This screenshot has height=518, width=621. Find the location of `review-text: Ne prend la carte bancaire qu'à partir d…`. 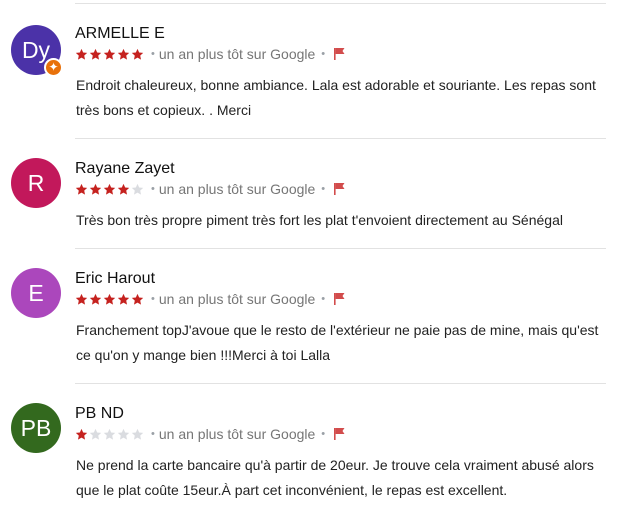

review-text: Ne prend la carte bancaire qu'à partir d… is located at coordinates (335, 477).